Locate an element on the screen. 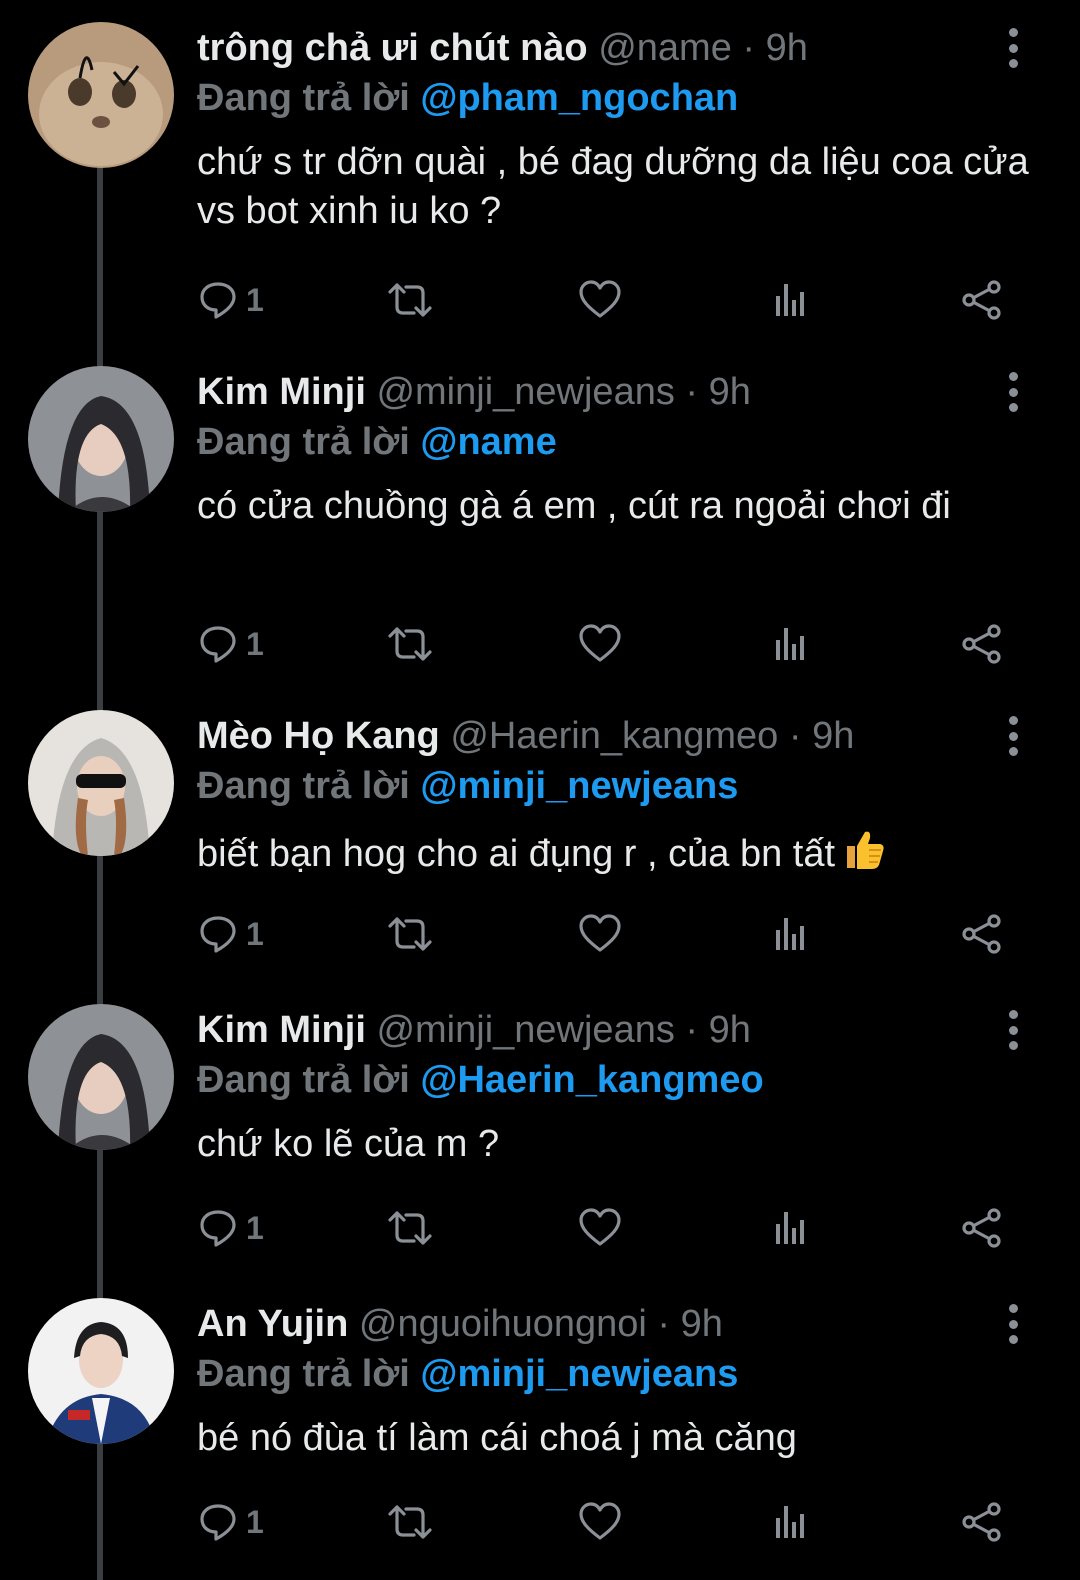  thumbs-up-icon is located at coordinates (865, 850).